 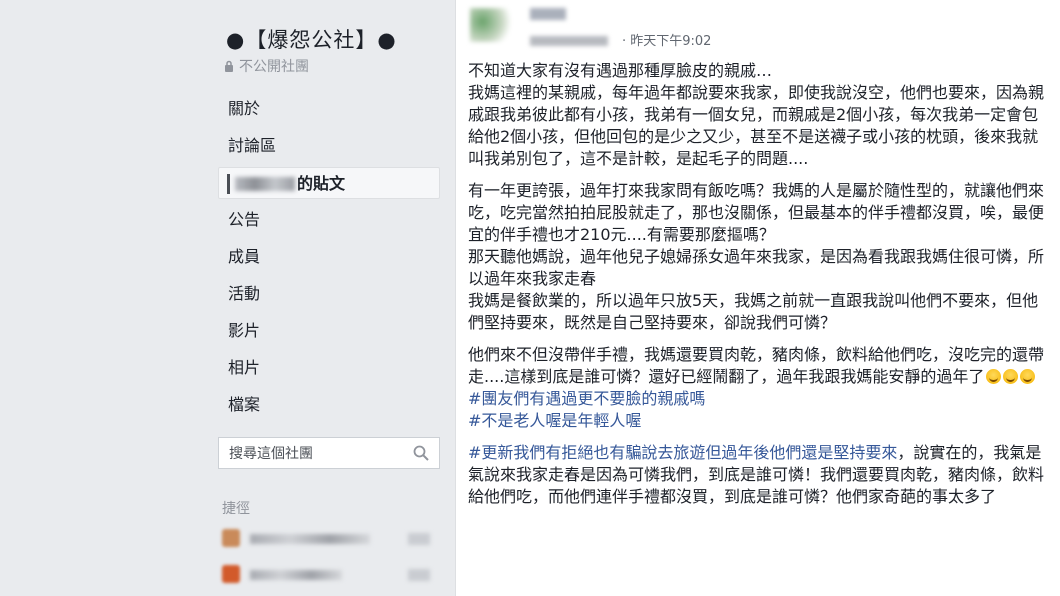 What do you see at coordinates (760, 399) in the screenshot?
I see `post-hashtag-line: #團友們有遇過更不要臉的親戚嗎` at bounding box center [760, 399].